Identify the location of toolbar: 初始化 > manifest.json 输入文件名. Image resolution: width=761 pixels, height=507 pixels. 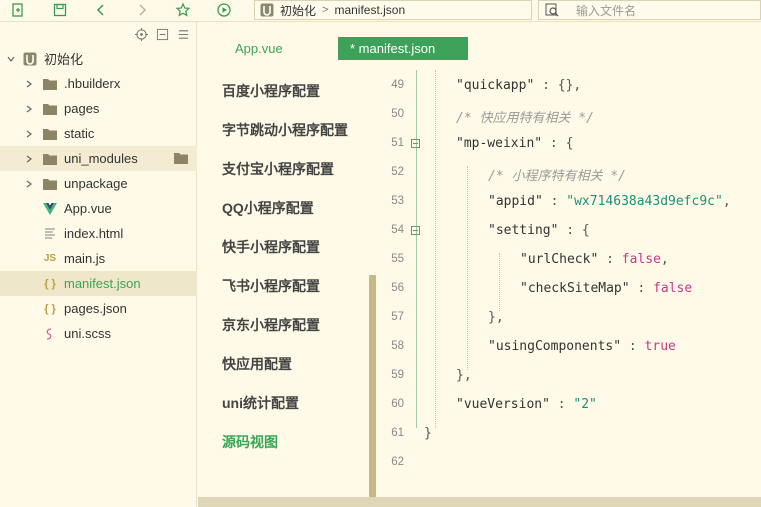
(380, 11).